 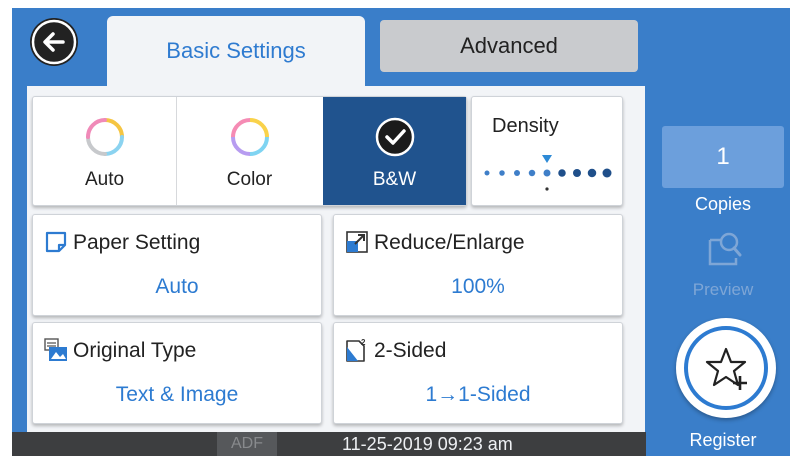 I want to click on tab-advanced: Advanced, so click(x=509, y=46).